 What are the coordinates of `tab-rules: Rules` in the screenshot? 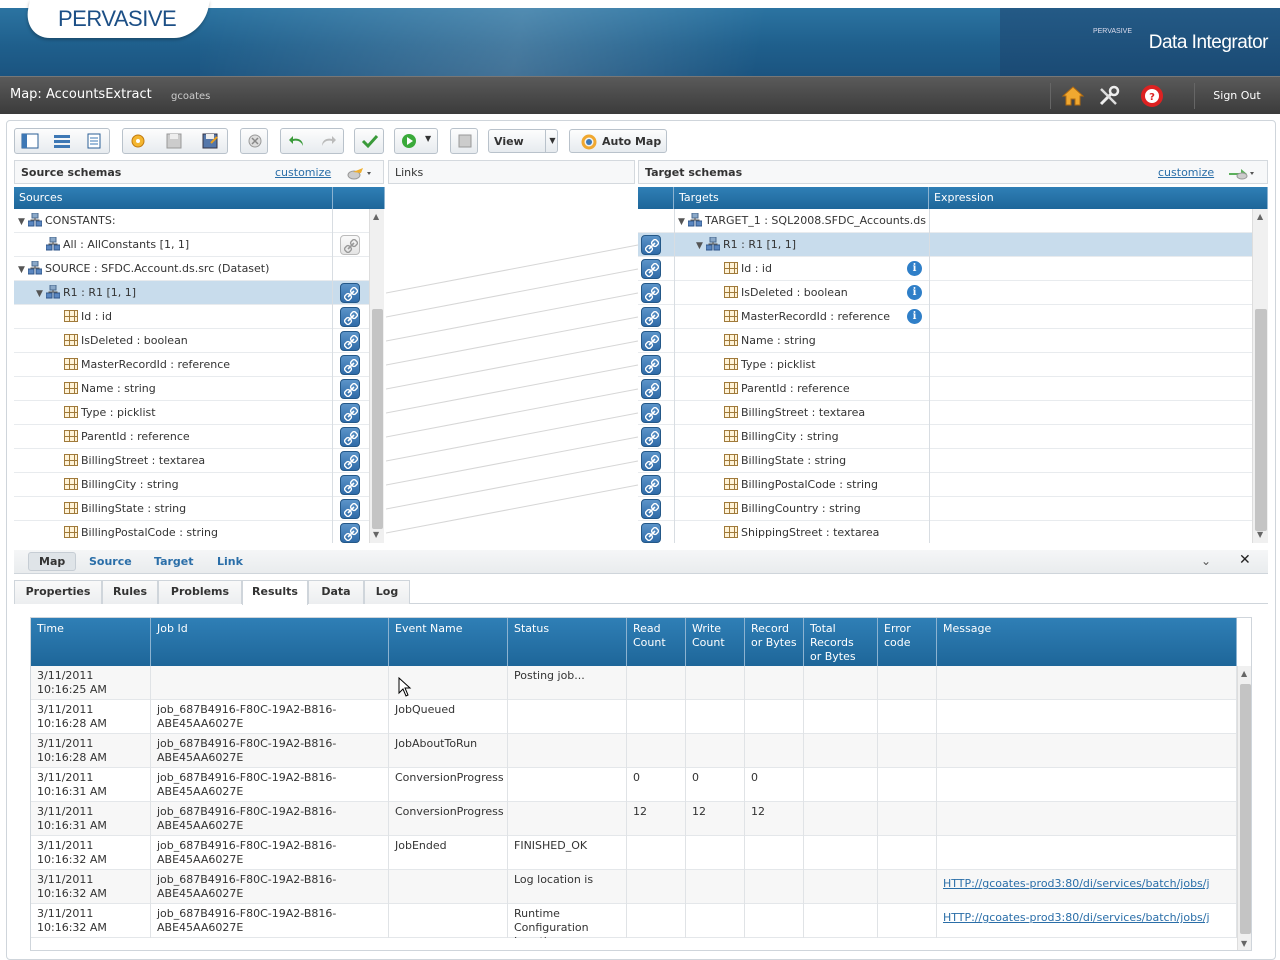 It's located at (130, 592).